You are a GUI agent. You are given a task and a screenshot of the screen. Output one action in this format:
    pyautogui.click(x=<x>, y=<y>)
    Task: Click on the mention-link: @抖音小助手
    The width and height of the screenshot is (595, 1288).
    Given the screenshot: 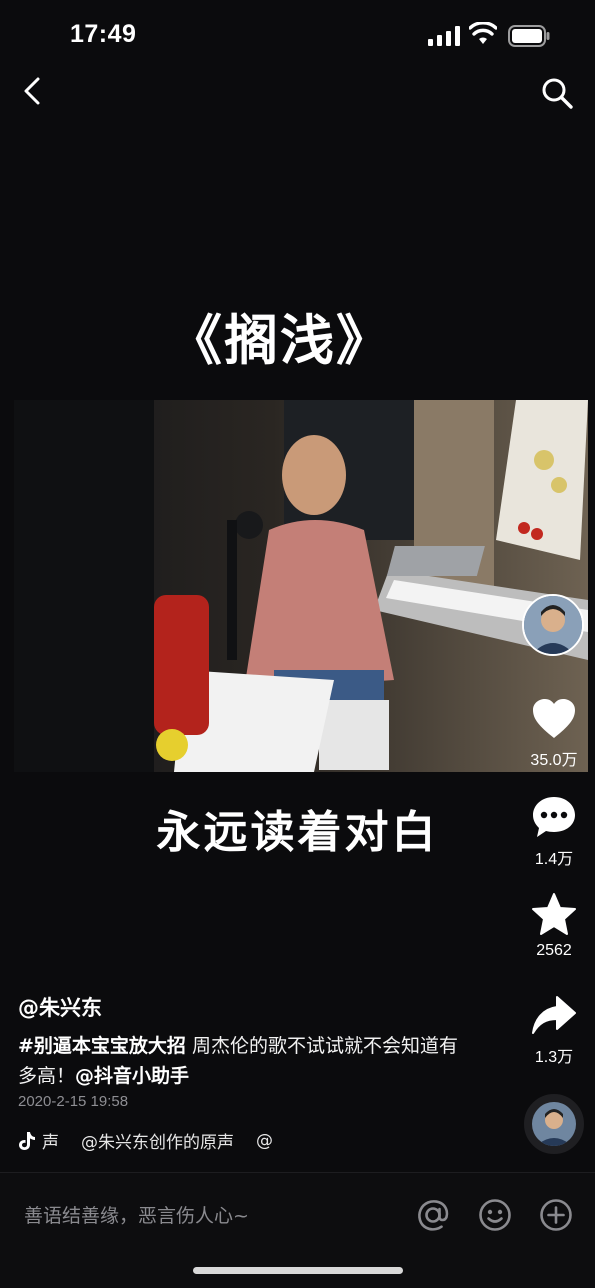 What is the action you would take?
    pyautogui.click(x=132, y=1076)
    